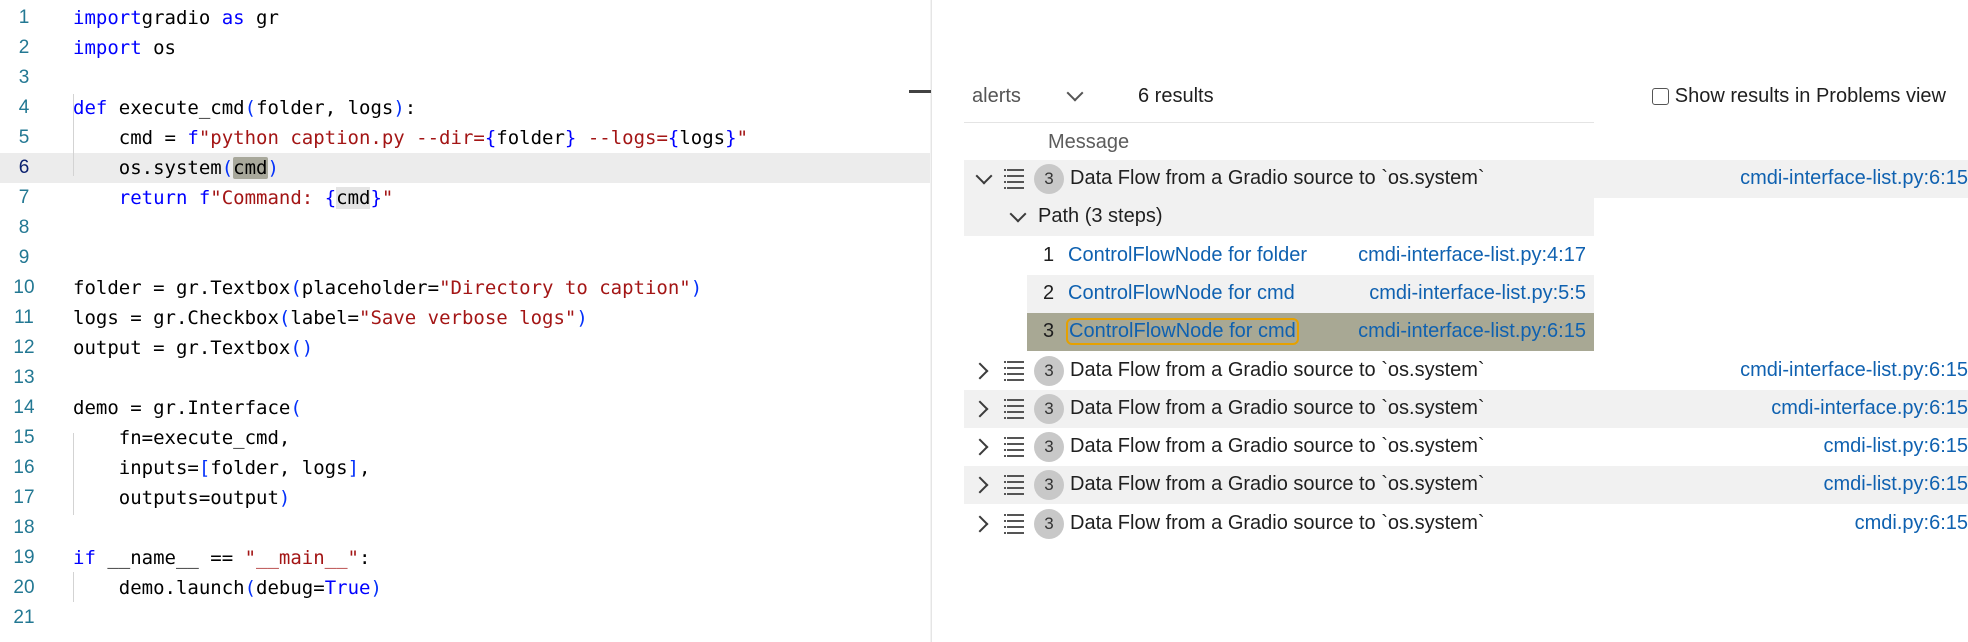  I want to click on line-number: 20, so click(24, 587).